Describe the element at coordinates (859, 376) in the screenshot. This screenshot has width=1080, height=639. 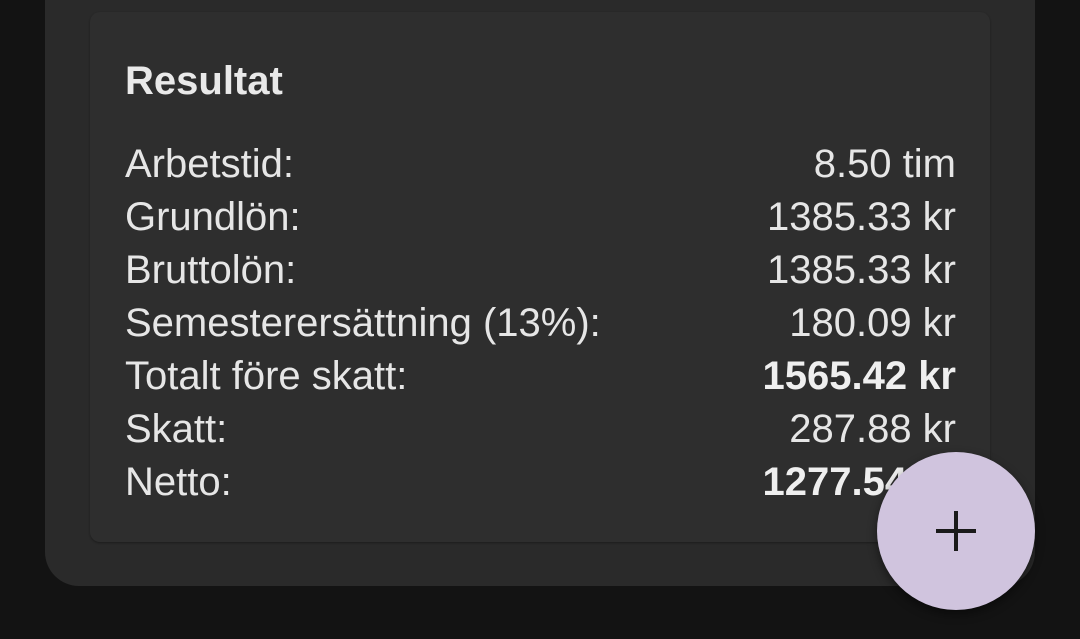
I see `row-value: 1565.42 kr` at that location.